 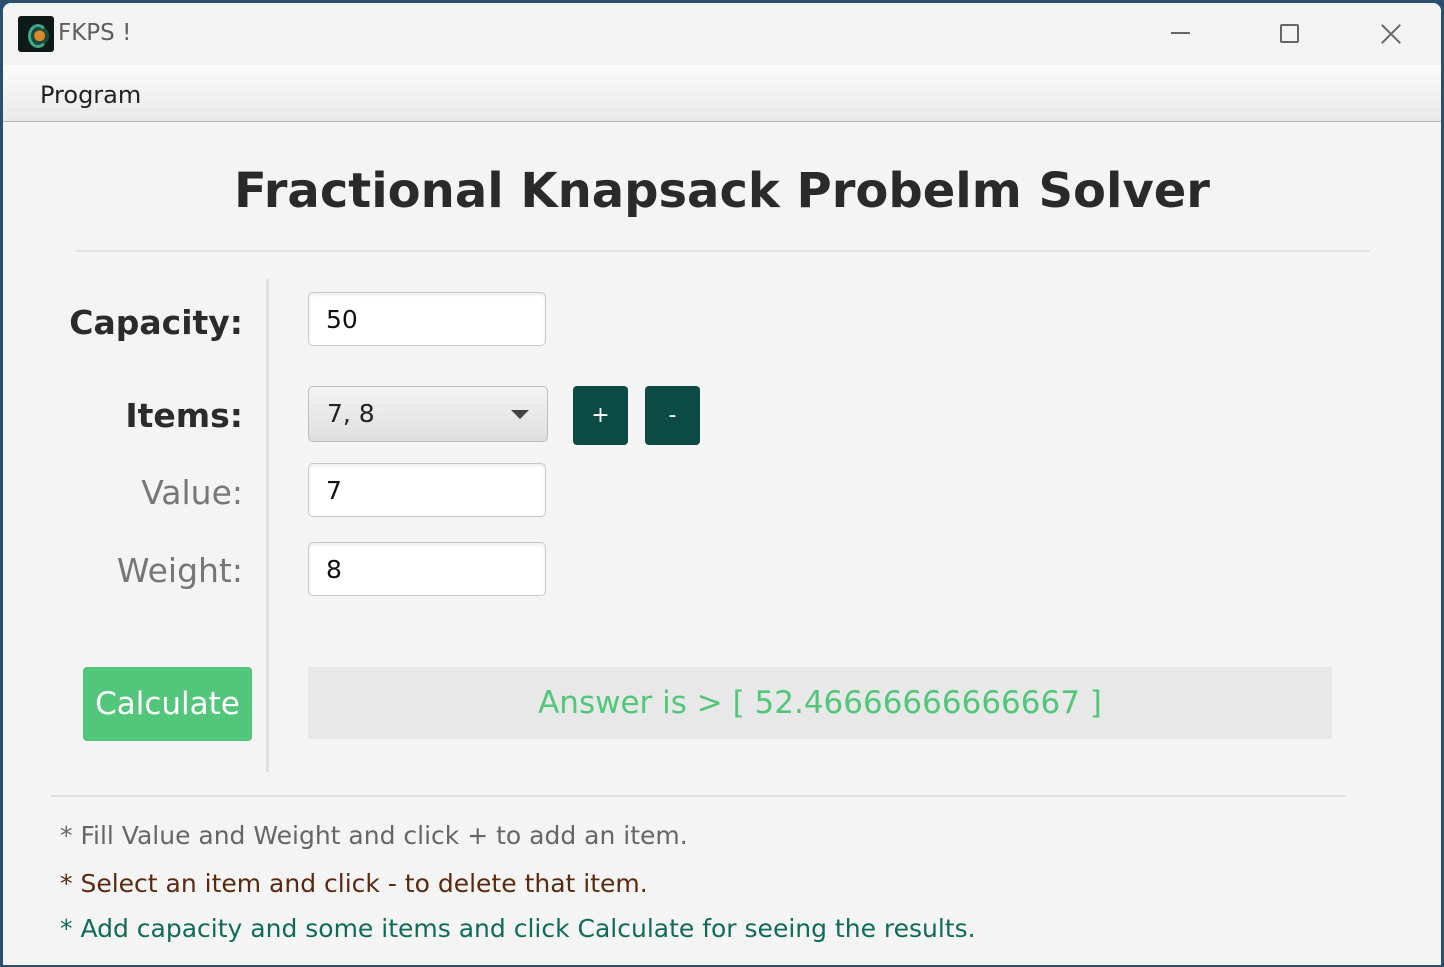 I want to click on delete-item-button: -, so click(x=672, y=415).